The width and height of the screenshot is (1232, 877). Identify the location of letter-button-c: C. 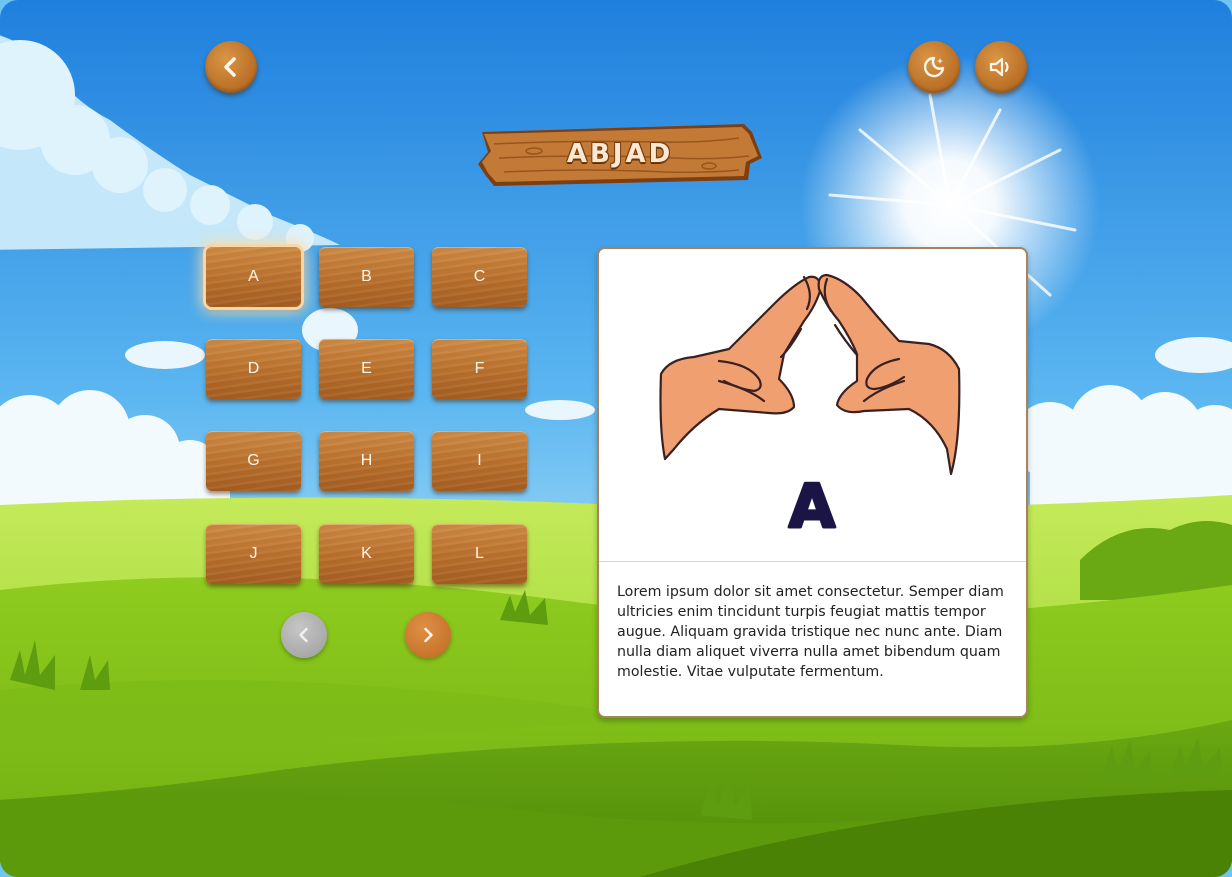
(479, 277).